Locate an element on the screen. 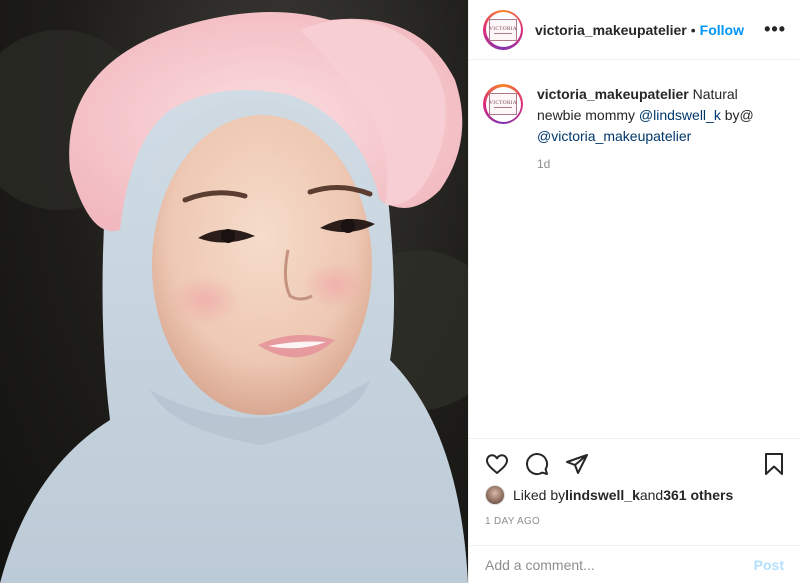 The image size is (799, 583). action-icons-row is located at coordinates (635, 464).